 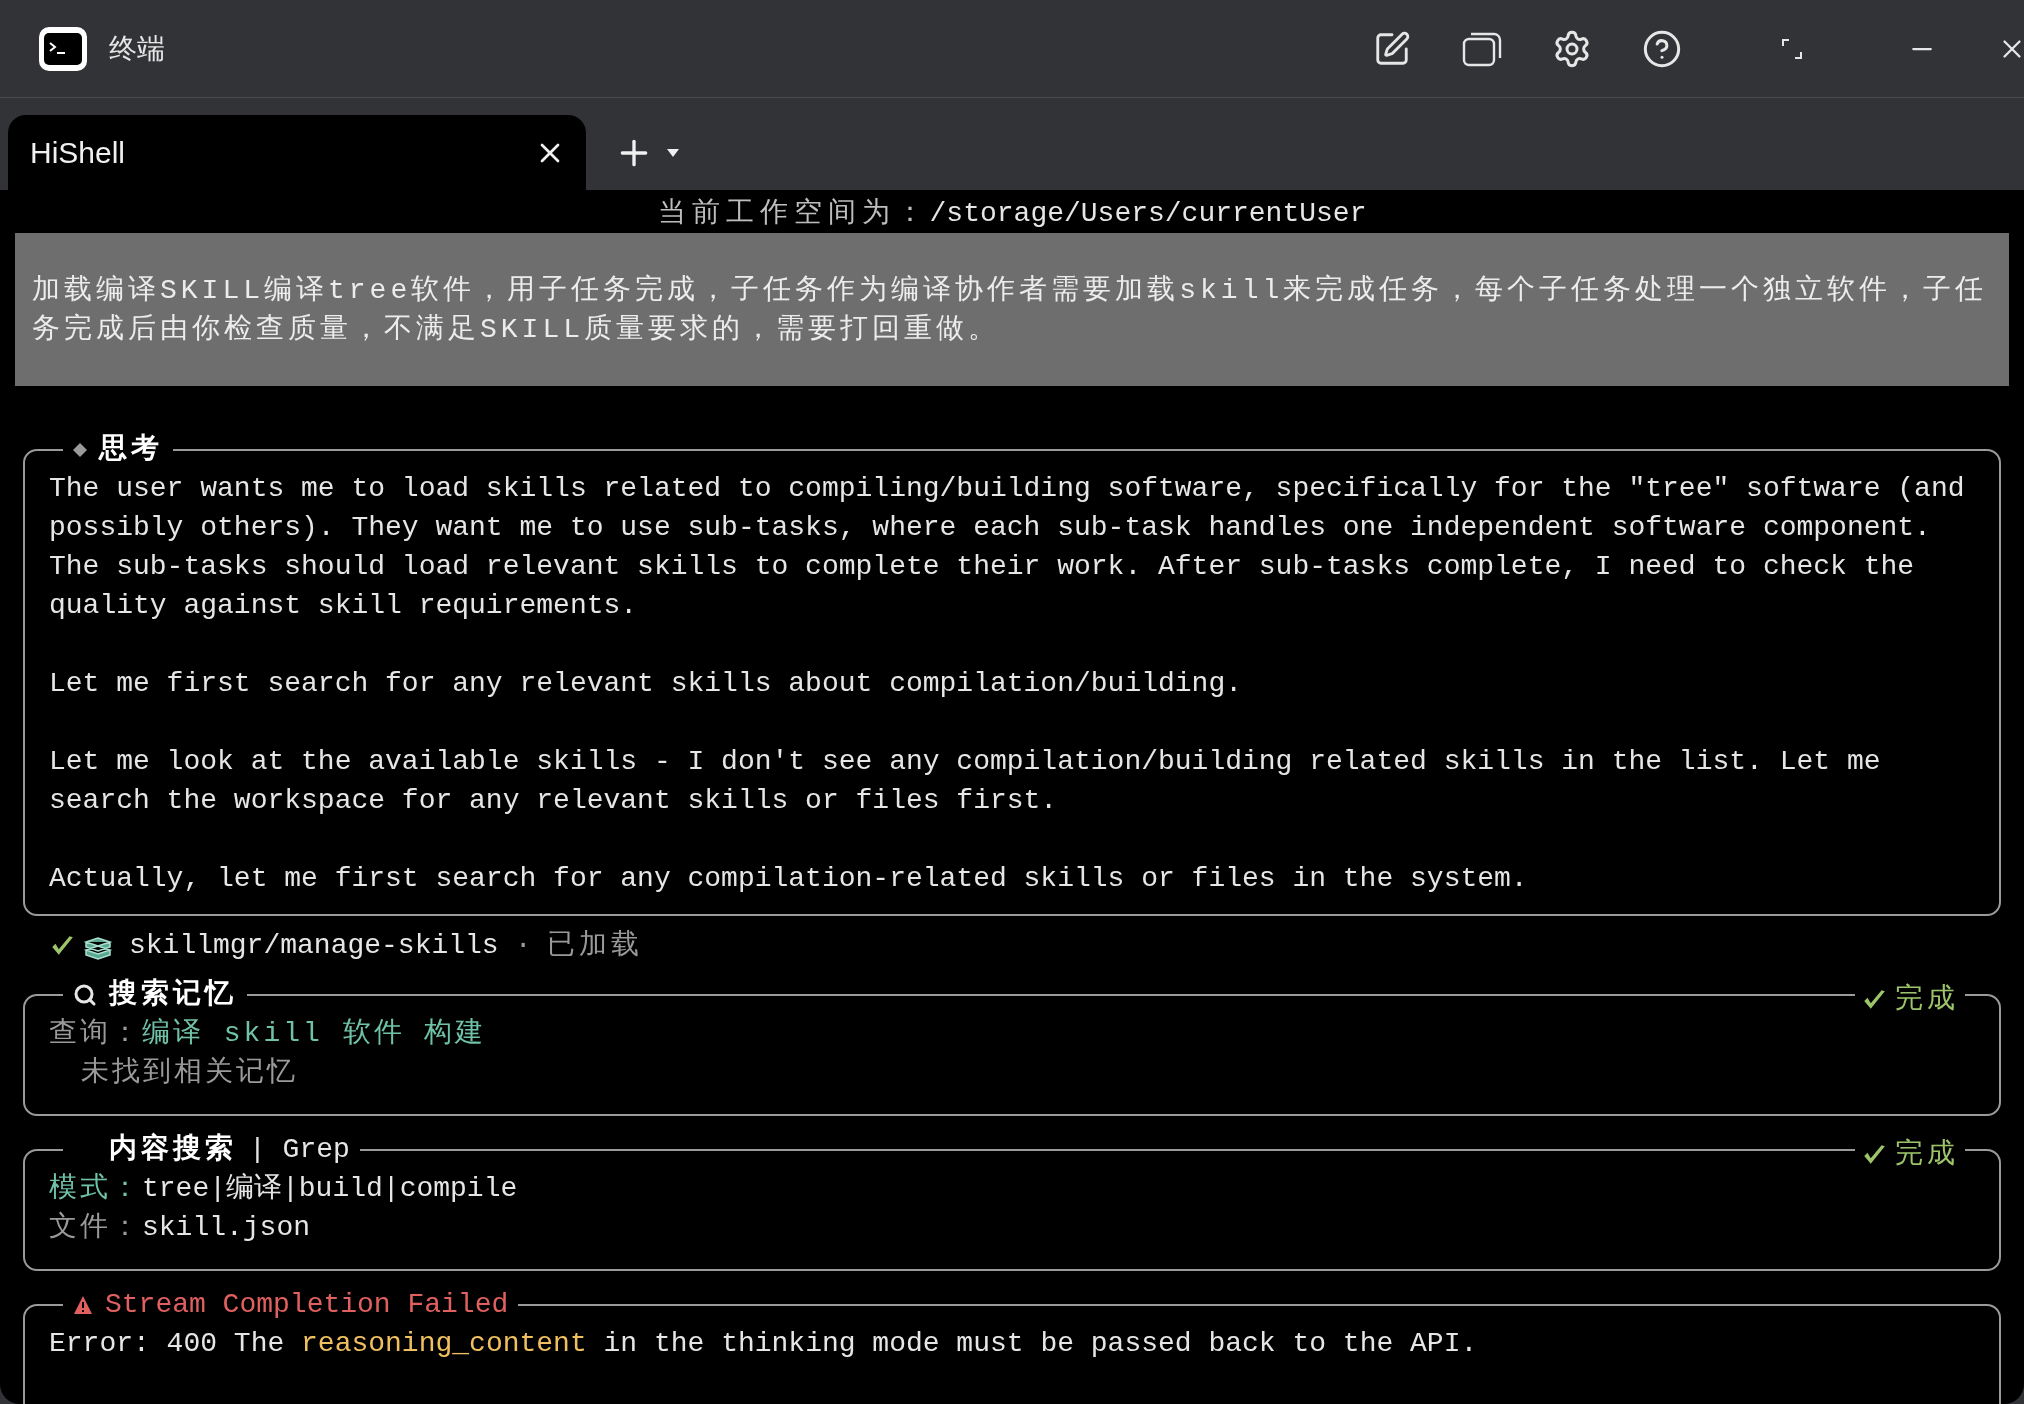 I want to click on window-title: 终端, so click(x=137, y=48).